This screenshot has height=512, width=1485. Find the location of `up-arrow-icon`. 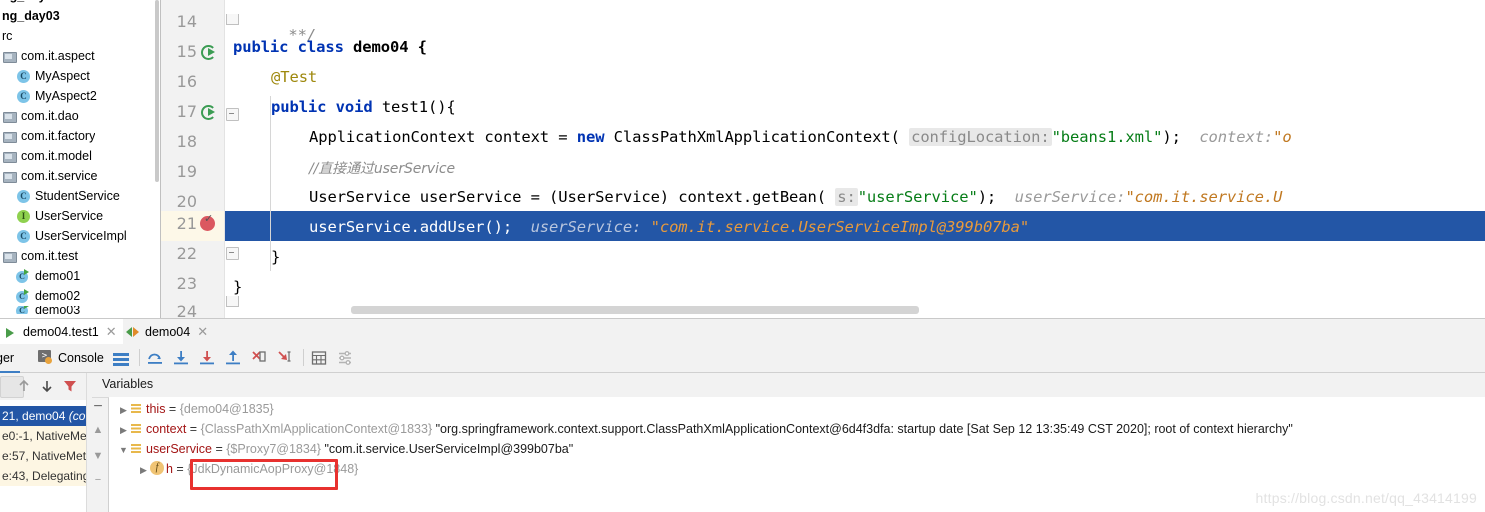

up-arrow-icon is located at coordinates (24, 386).